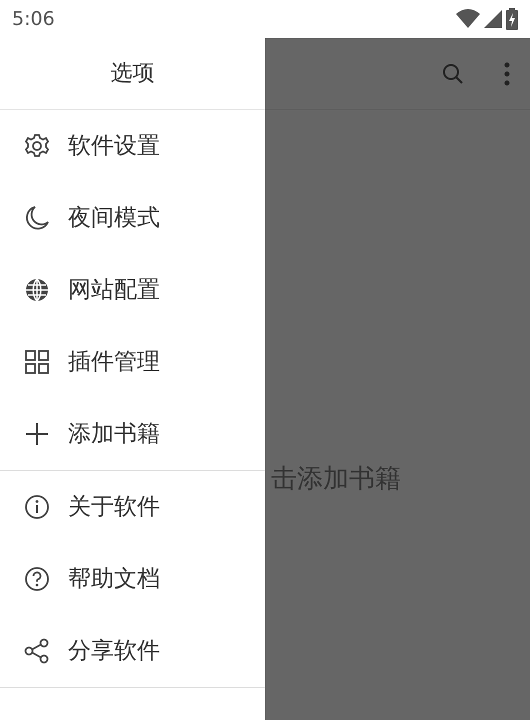 Image resolution: width=530 pixels, height=720 pixels. I want to click on clock-time: 5:06, so click(33, 19).